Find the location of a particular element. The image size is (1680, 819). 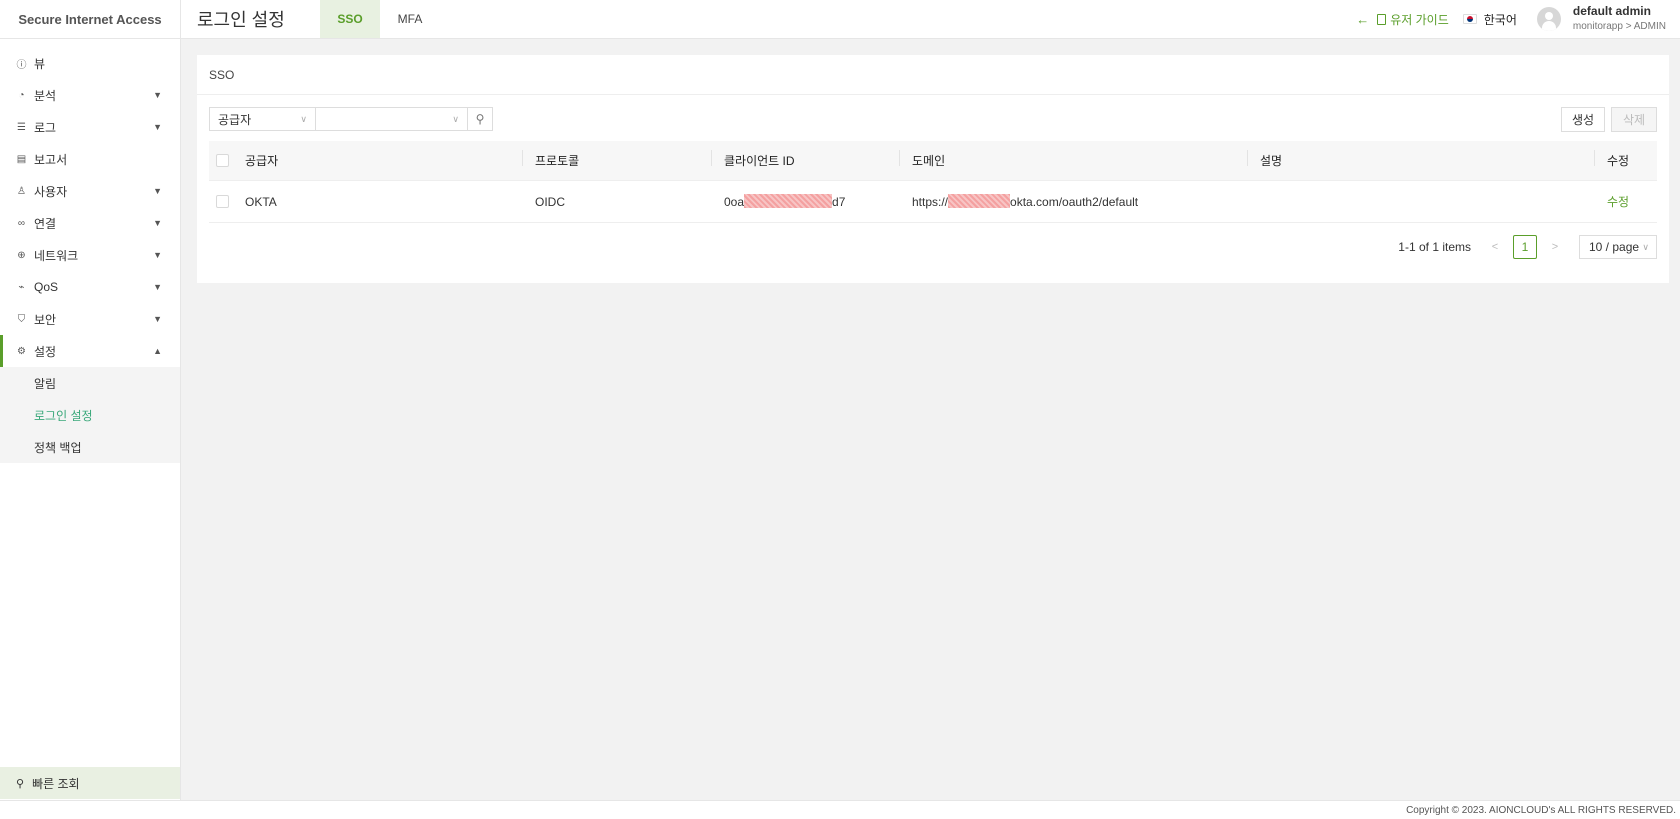

submenu-item-login-settings: 로그인 설정 is located at coordinates (90, 415).